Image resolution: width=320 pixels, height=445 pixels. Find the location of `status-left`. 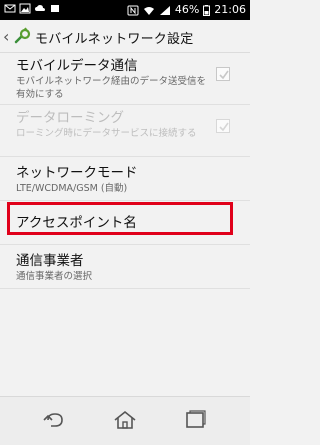

status-left is located at coordinates (32, 8).